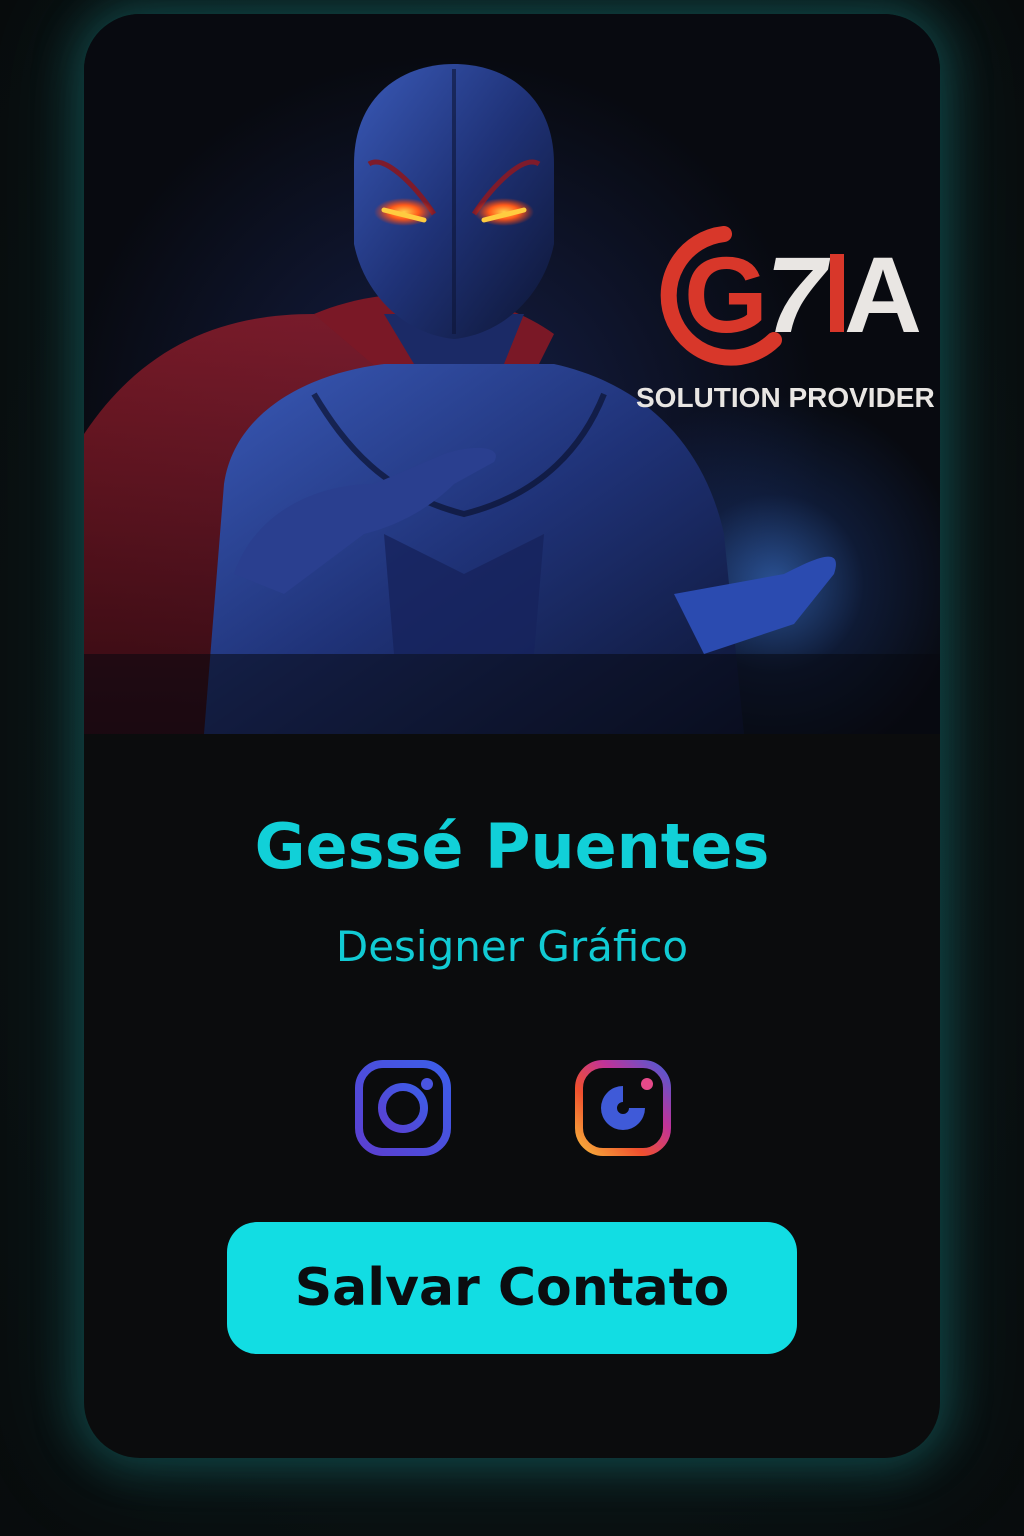 The height and width of the screenshot is (1536, 1024). I want to click on svg-text: 7, so click(798, 294).